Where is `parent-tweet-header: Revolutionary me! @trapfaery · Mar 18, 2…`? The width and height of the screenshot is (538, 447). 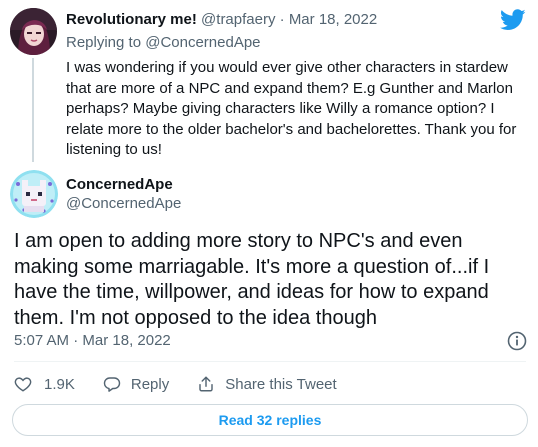
parent-tweet-header: Revolutionary me! @trapfaery · Mar 18, 2… is located at coordinates (221, 19).